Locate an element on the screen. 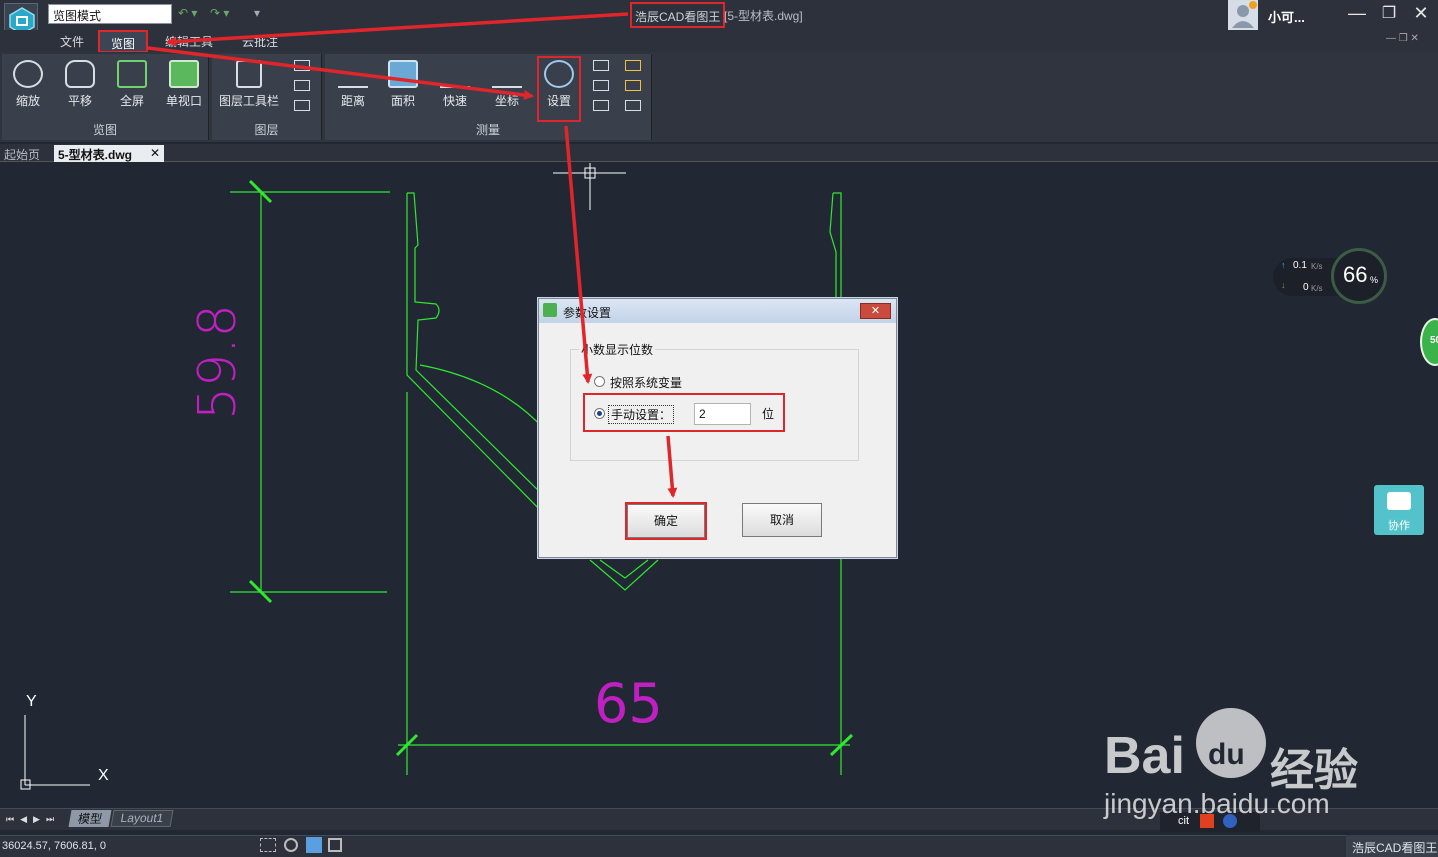  download-arrow-icon: ↓ is located at coordinates (1283, 285).